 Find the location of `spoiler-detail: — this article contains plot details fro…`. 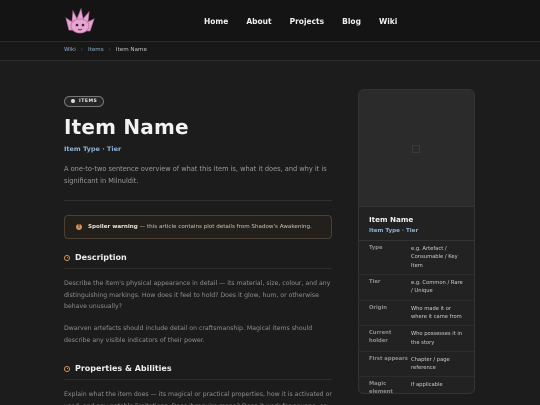

spoiler-detail: — this article contains plot details fro… is located at coordinates (224, 227).